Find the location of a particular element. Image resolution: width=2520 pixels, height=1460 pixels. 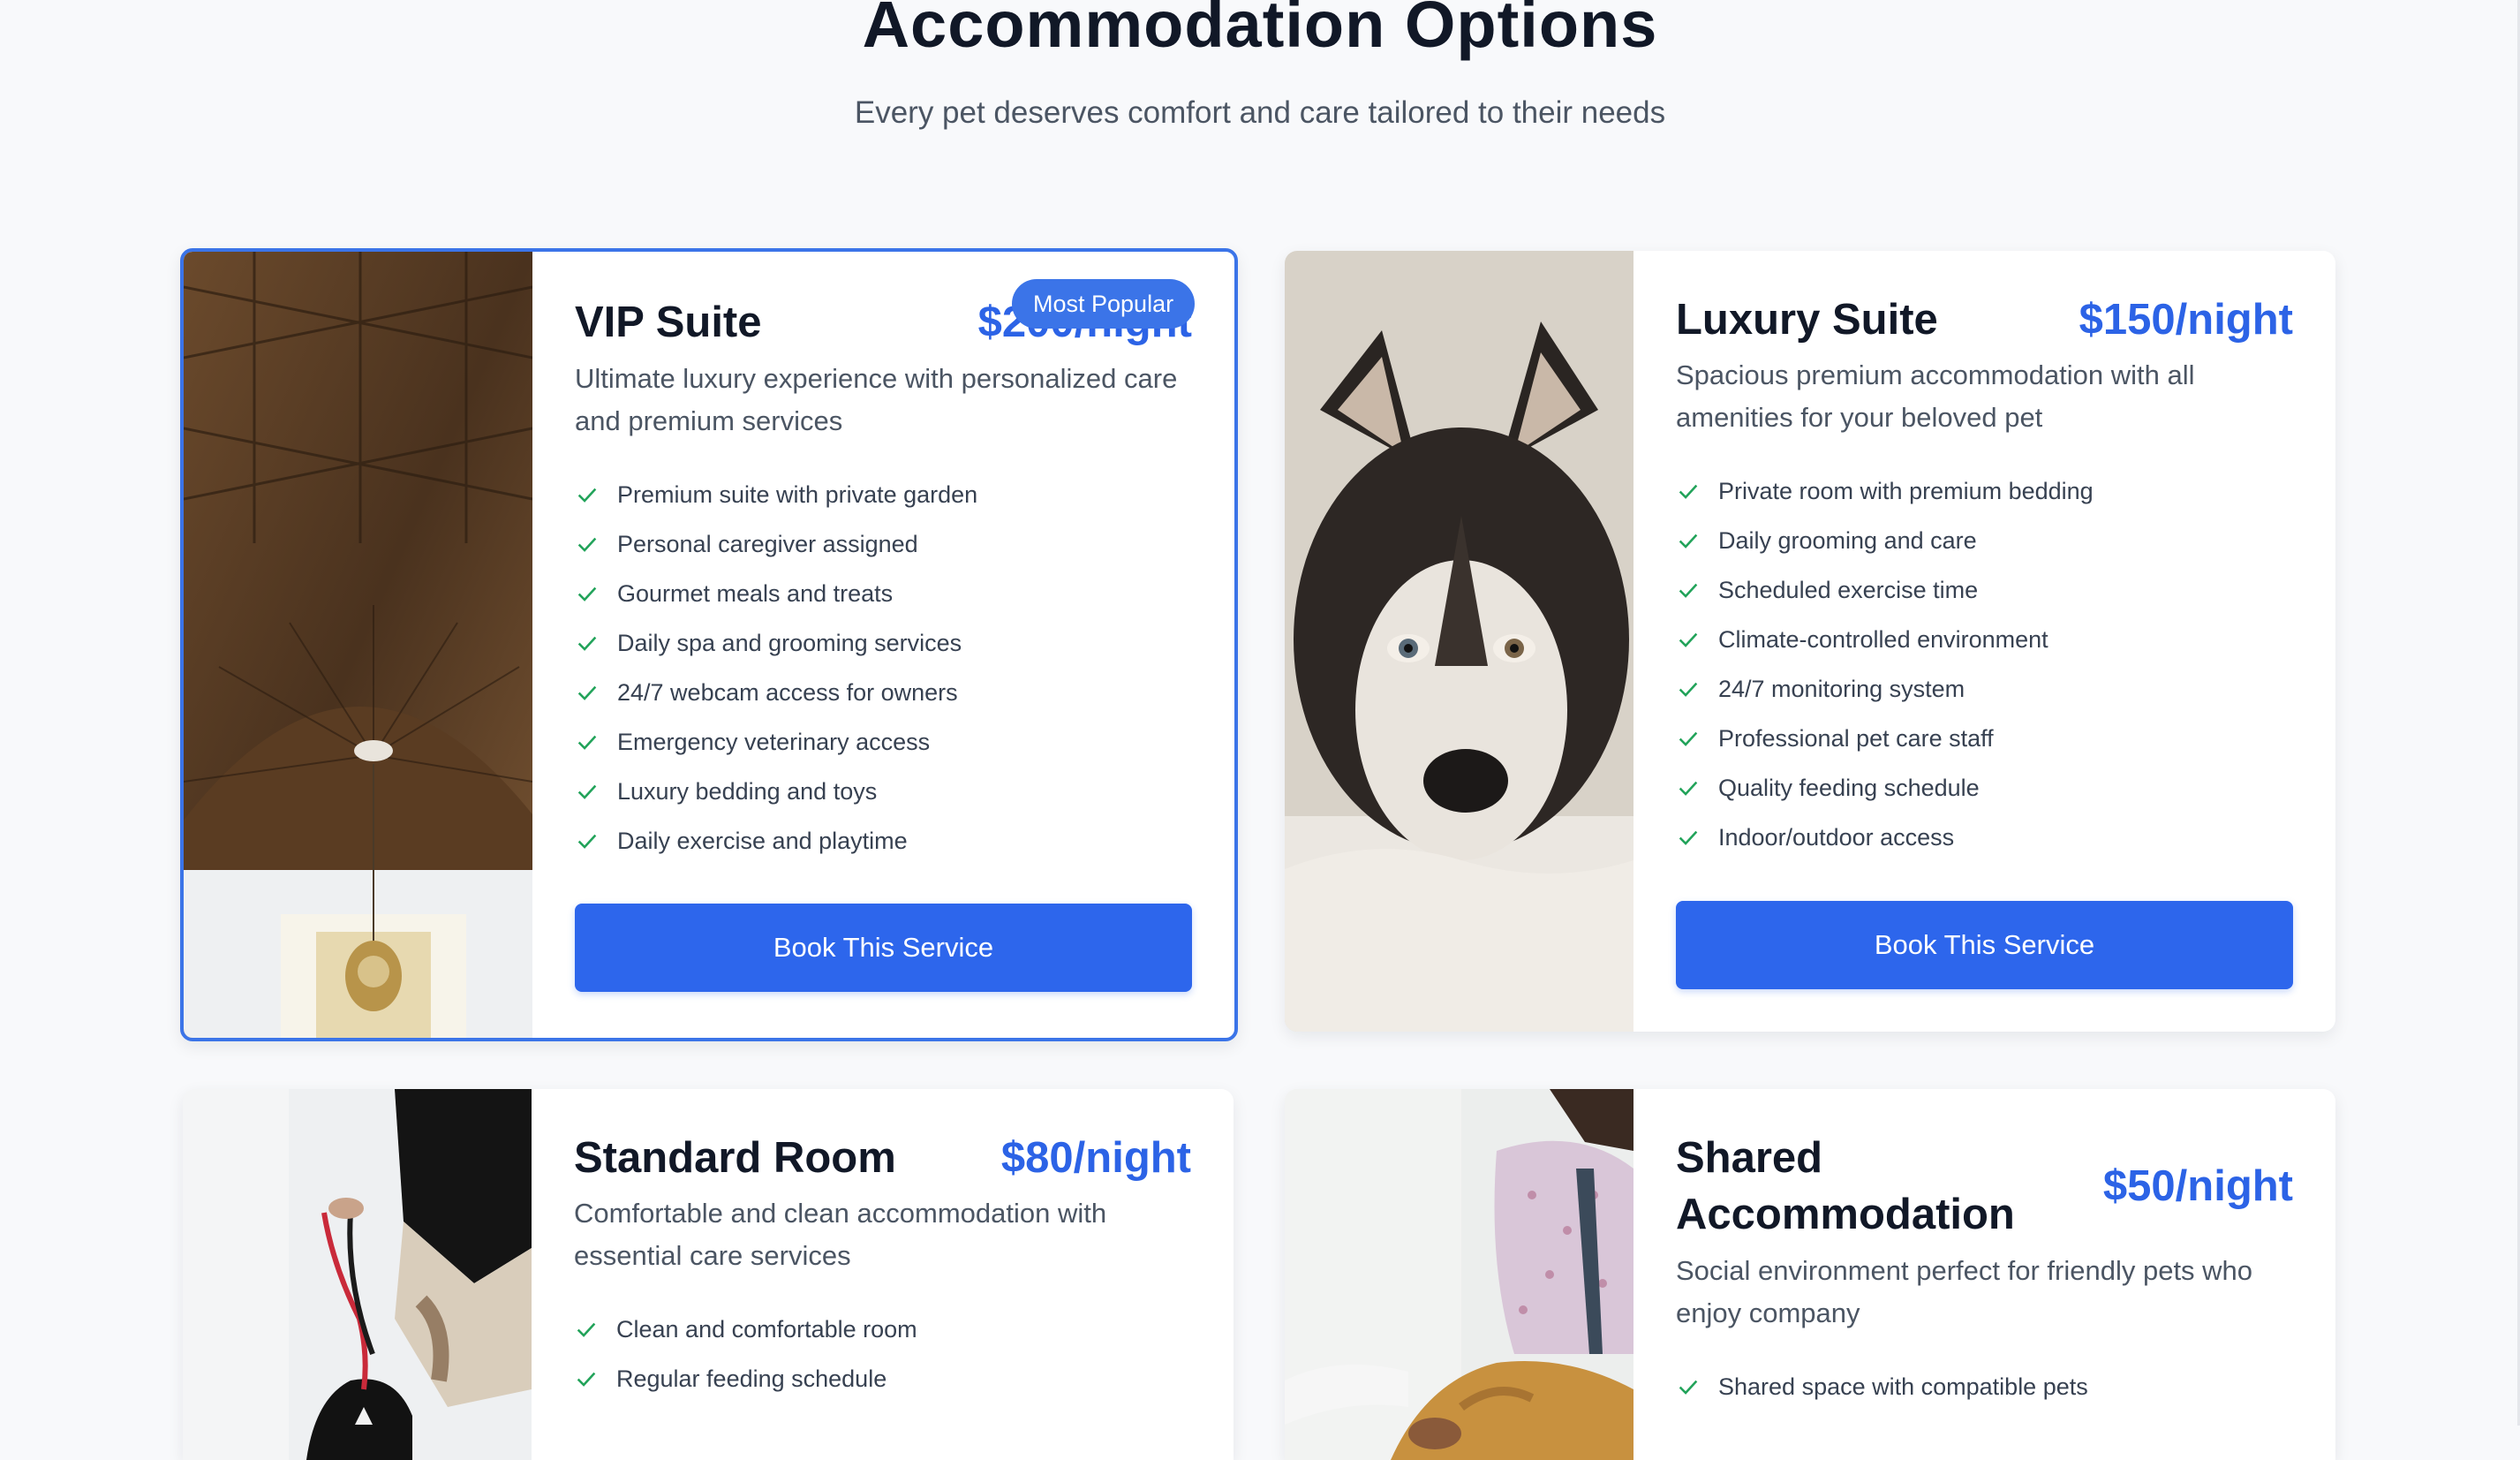

feature-item: Climate-controlled environment is located at coordinates (1984, 639).